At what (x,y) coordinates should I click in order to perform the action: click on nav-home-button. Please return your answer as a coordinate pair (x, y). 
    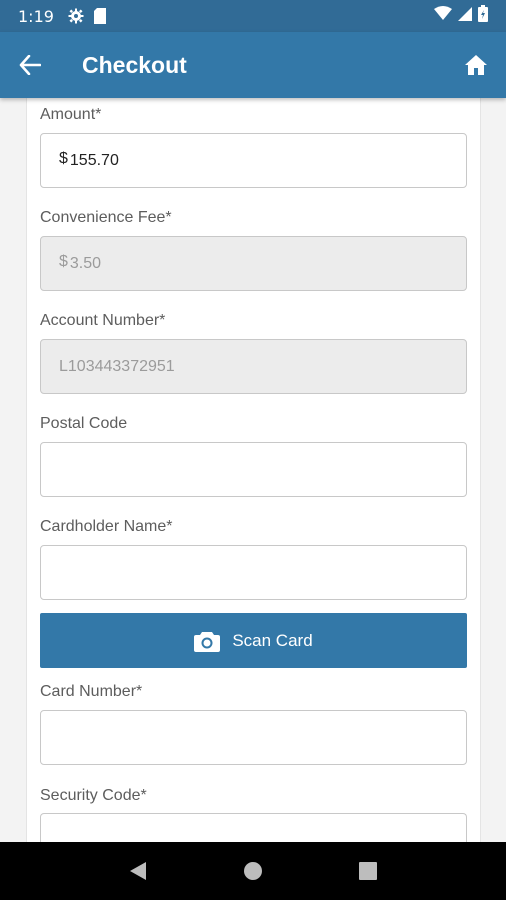
    Looking at the image, I should click on (253, 871).